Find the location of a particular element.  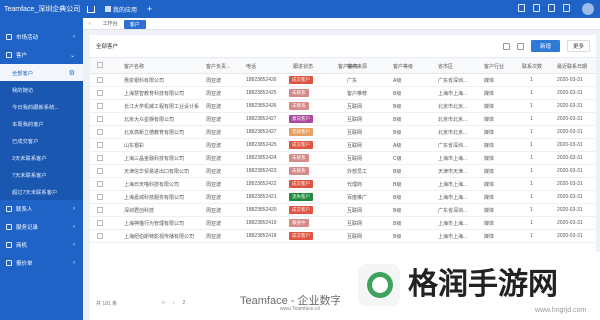

cell-name: 深圳君创科技 is located at coordinates (164, 210).